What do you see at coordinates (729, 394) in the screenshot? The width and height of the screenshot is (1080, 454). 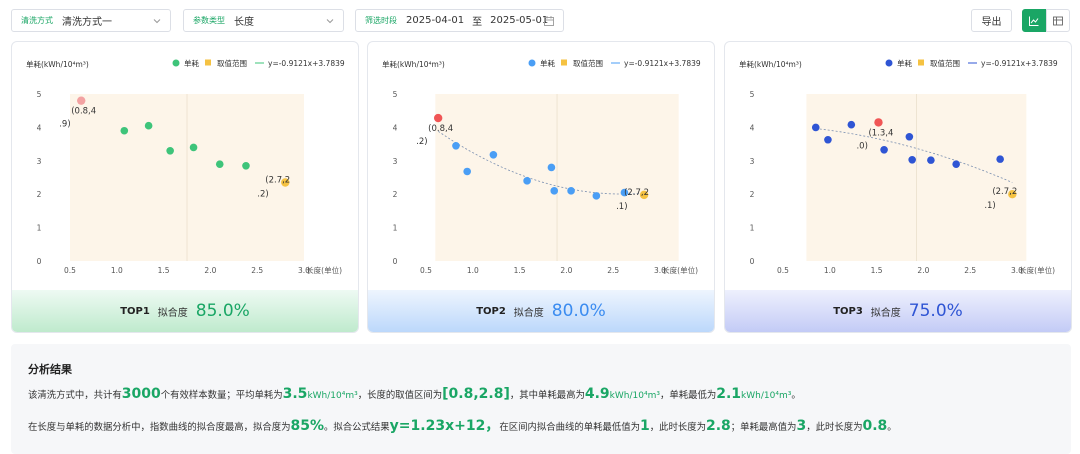 I see `min-consumption: 2.1` at bounding box center [729, 394].